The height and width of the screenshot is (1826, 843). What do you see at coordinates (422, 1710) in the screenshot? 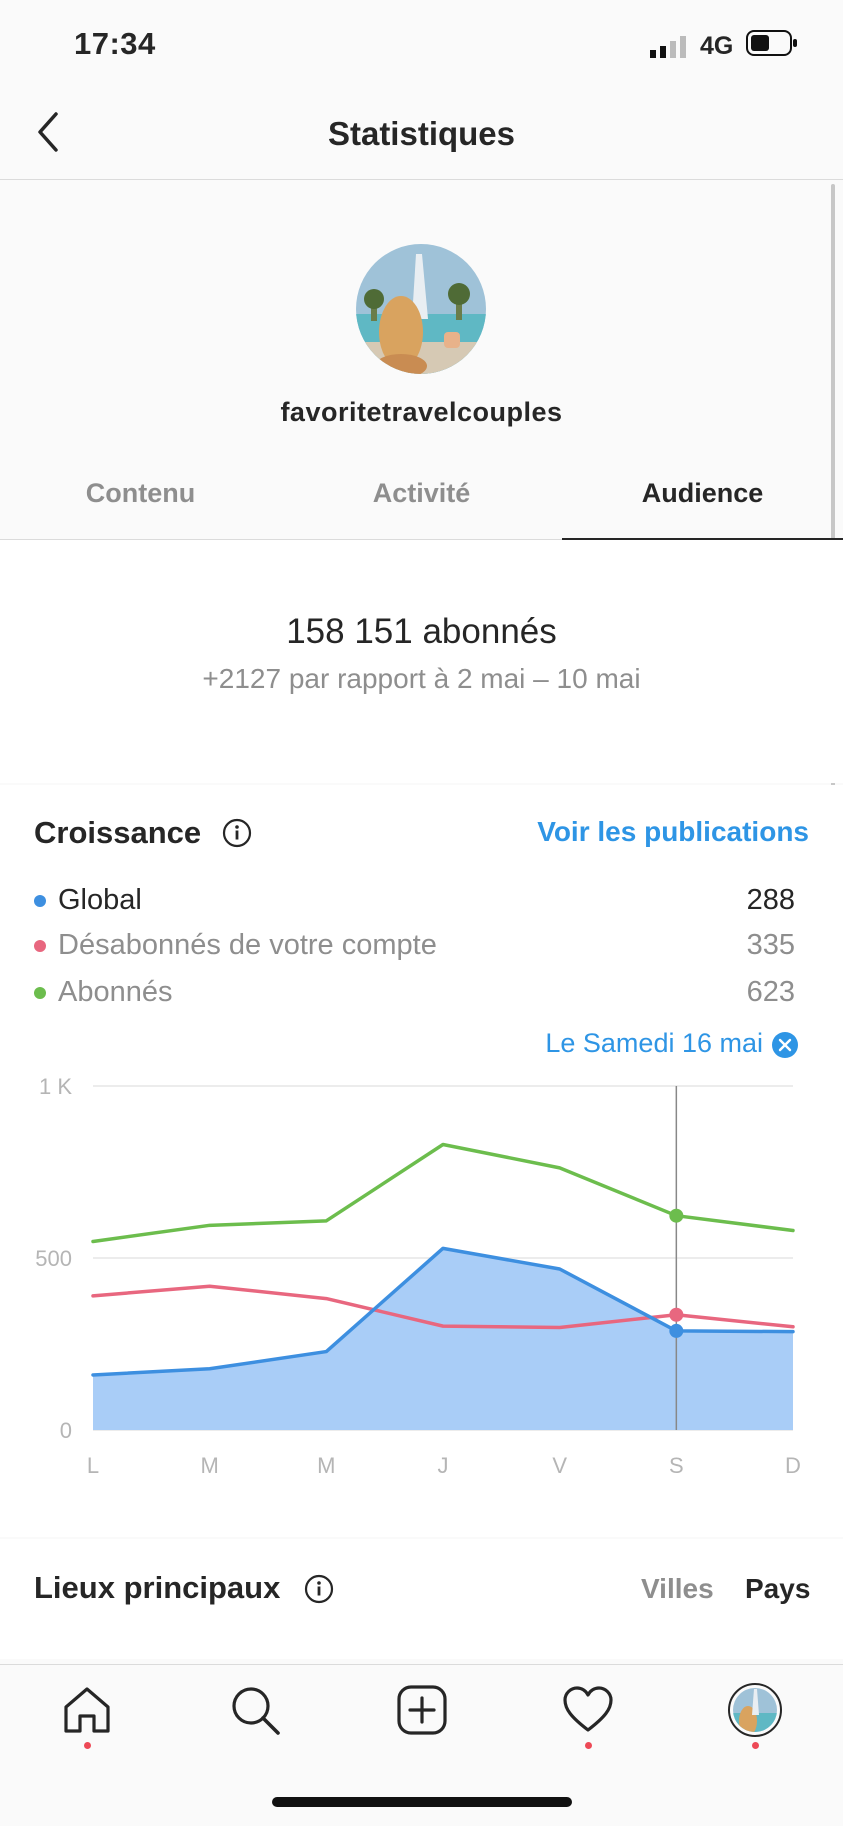
I see `add-post-icon` at bounding box center [422, 1710].